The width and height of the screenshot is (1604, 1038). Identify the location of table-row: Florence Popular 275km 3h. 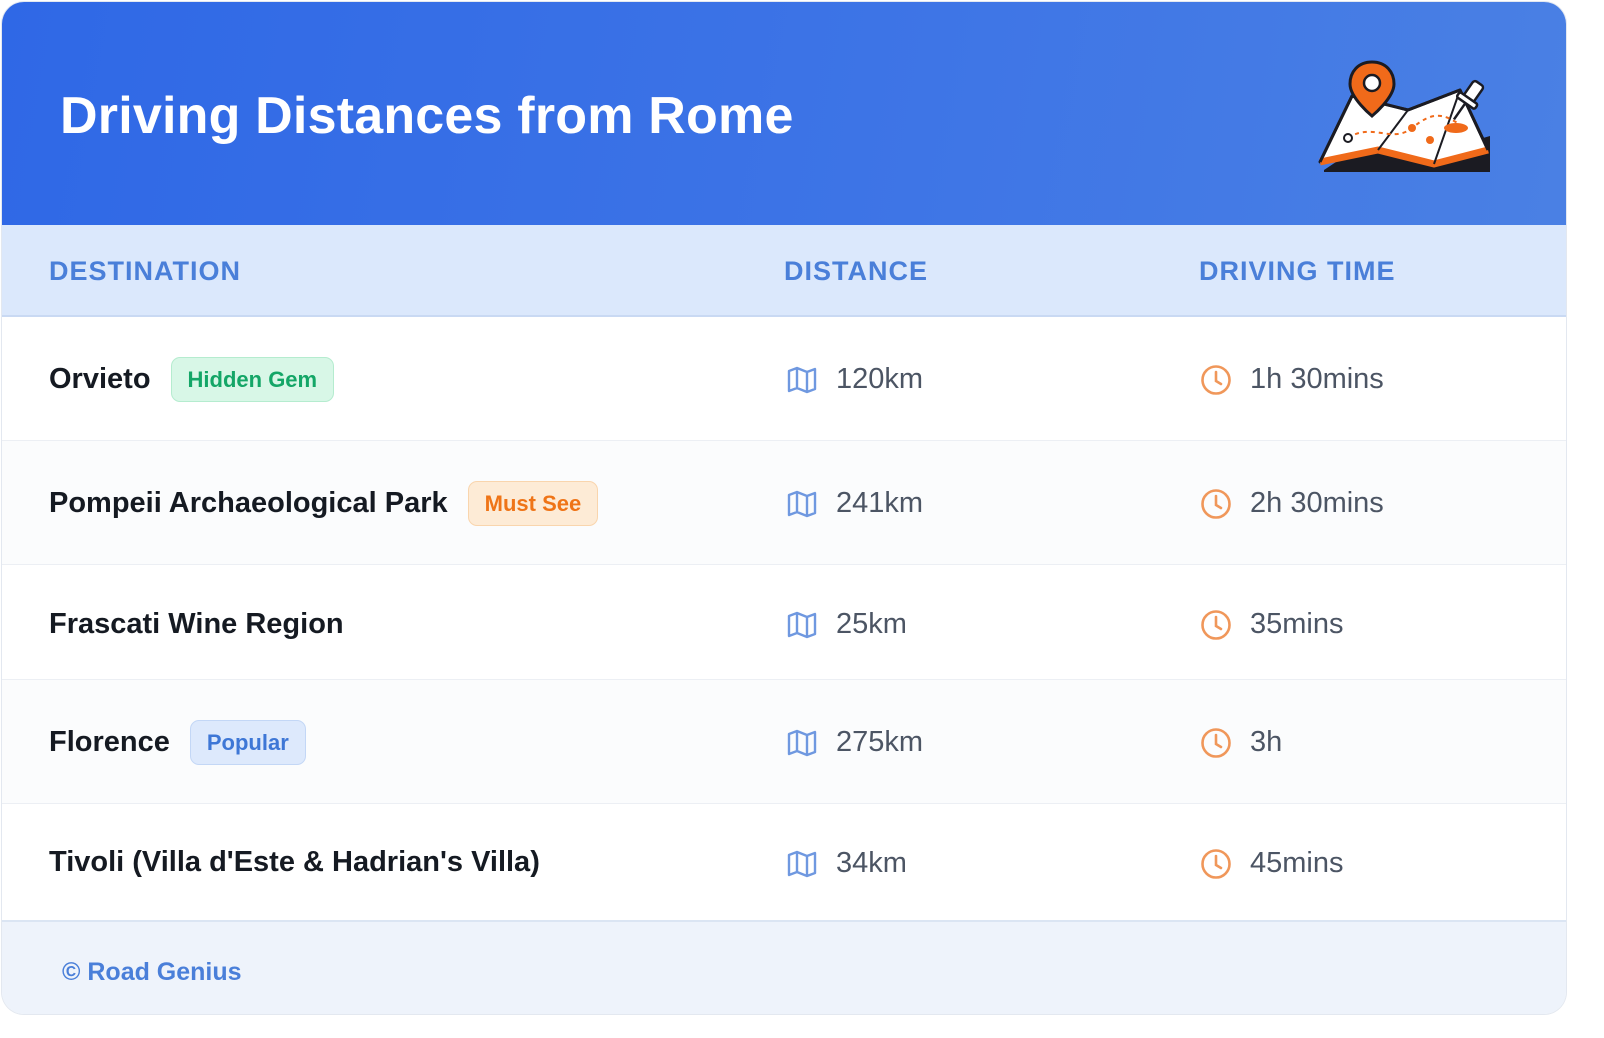
(784, 742).